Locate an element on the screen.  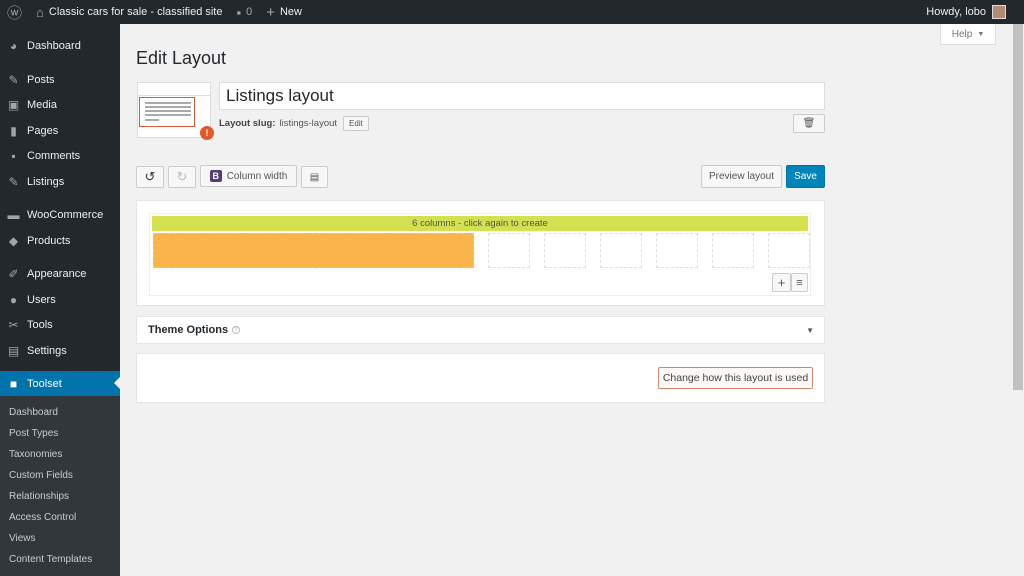
add-row-button: + is located at coordinates (781, 282).